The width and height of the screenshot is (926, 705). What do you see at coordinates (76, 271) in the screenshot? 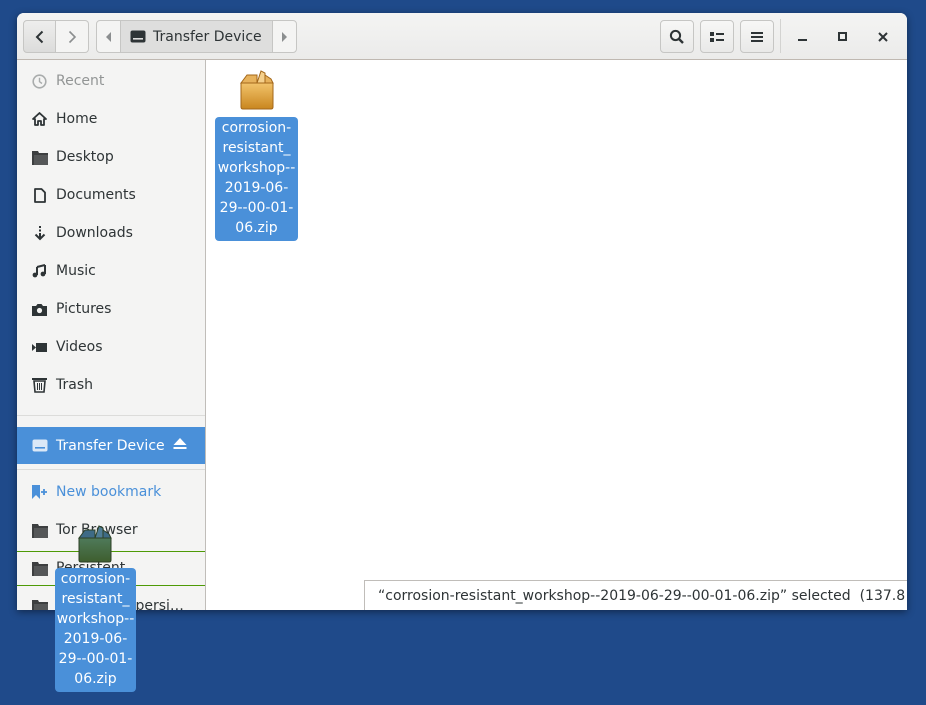
I see `sidebar-item-label: Music` at bounding box center [76, 271].